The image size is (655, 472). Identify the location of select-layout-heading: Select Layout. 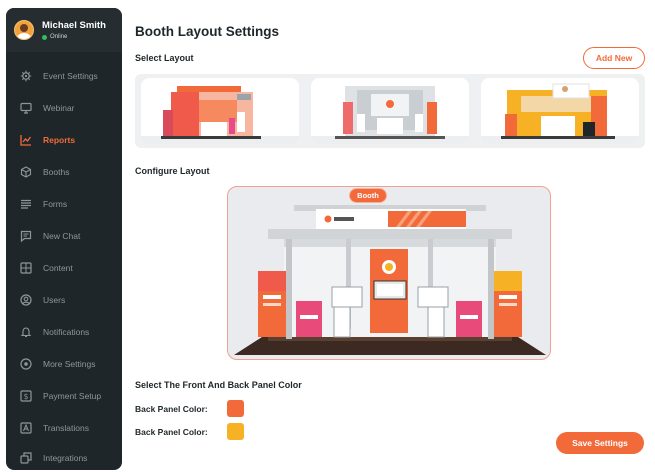
(164, 58).